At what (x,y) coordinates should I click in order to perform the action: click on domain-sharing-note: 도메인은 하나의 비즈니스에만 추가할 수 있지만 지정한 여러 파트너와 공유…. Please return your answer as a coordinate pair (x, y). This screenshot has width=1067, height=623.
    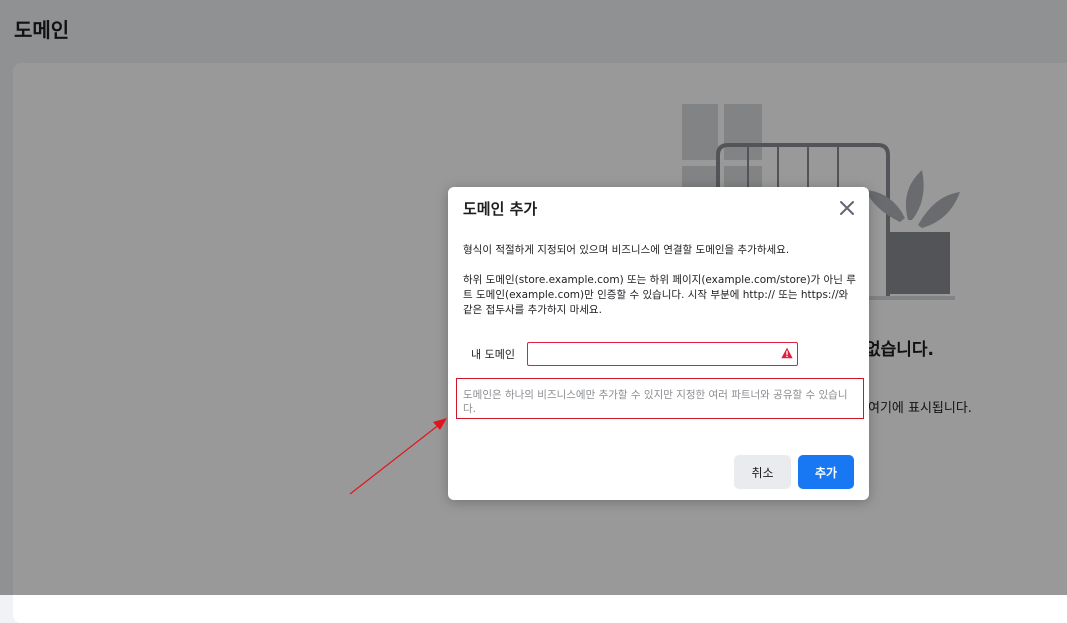
    Looking at the image, I should click on (660, 398).